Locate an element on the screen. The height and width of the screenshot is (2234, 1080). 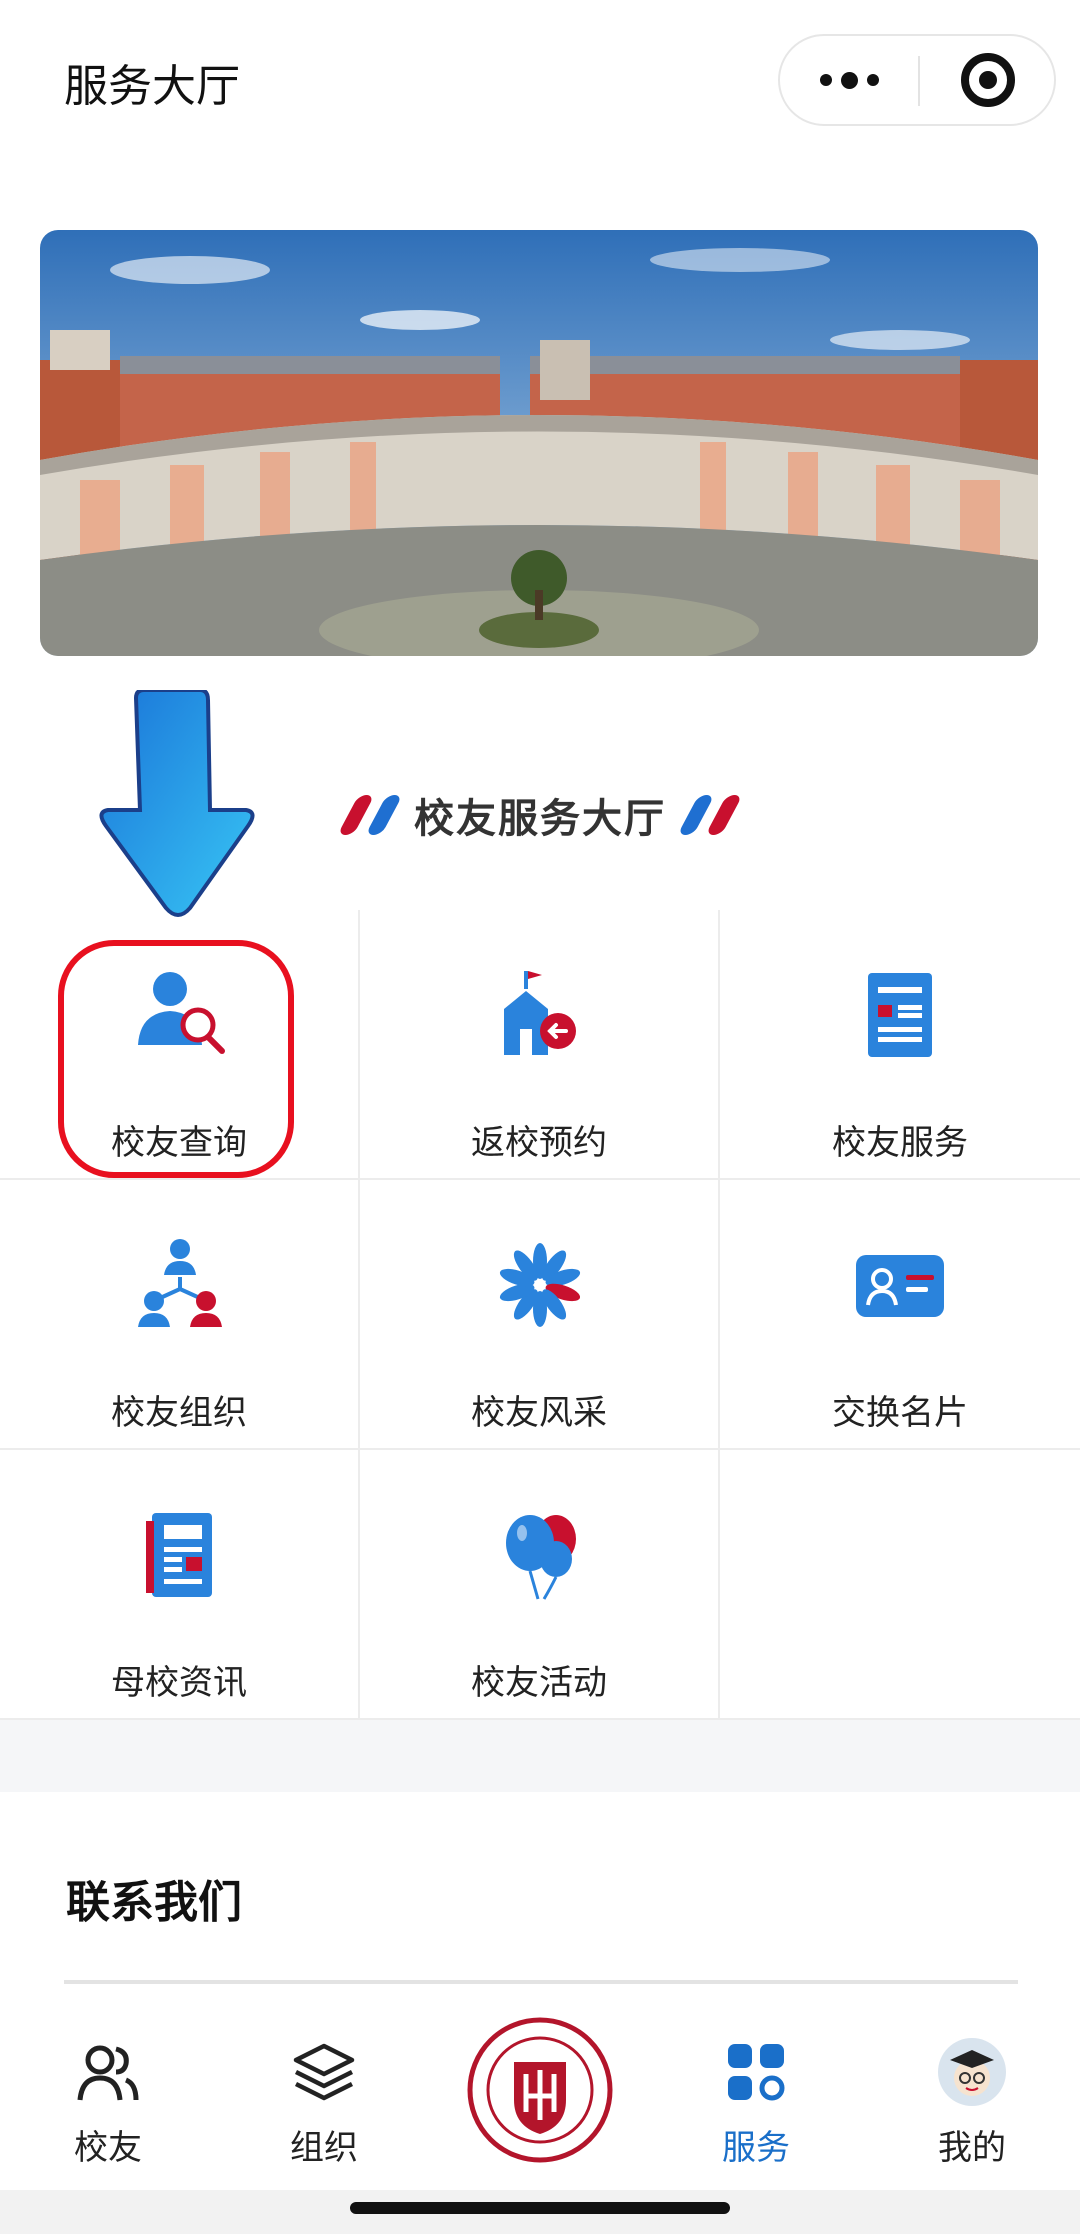
tab-label: 校友 is located at coordinates (108, 2148).